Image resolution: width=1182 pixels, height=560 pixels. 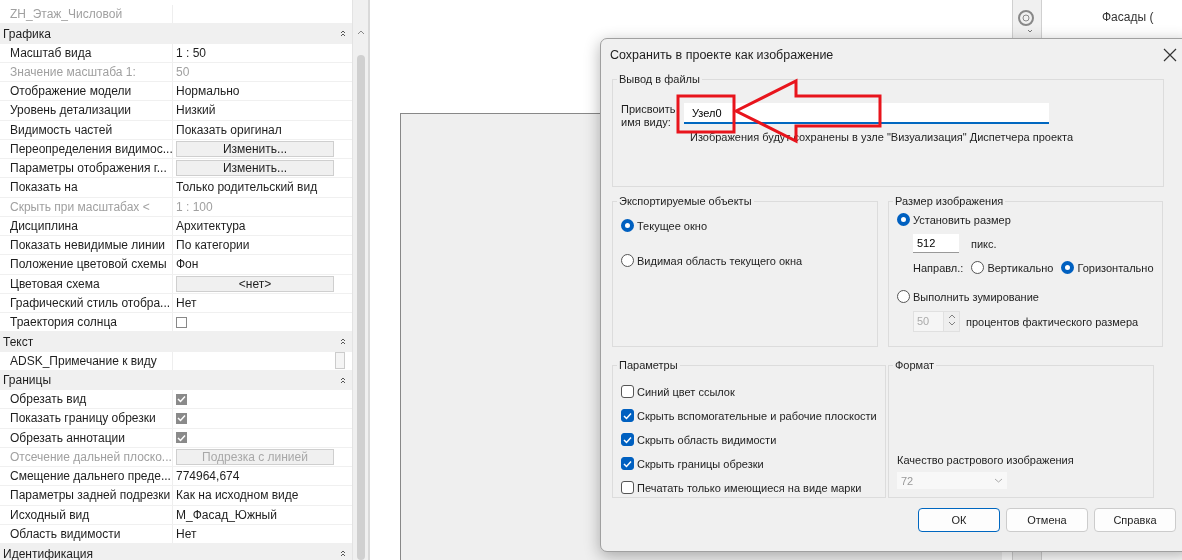 What do you see at coordinates (757, 415) in the screenshot?
I see `option-label: Скрыть вспомогательные и рабочие плоскости` at bounding box center [757, 415].